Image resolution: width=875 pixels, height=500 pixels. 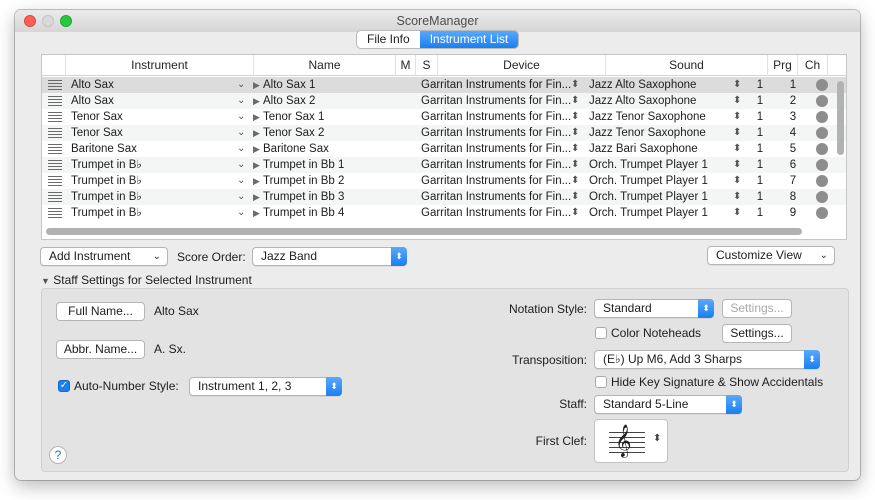 What do you see at coordinates (388, 39) in the screenshot?
I see `tab-file-info: File Info` at bounding box center [388, 39].